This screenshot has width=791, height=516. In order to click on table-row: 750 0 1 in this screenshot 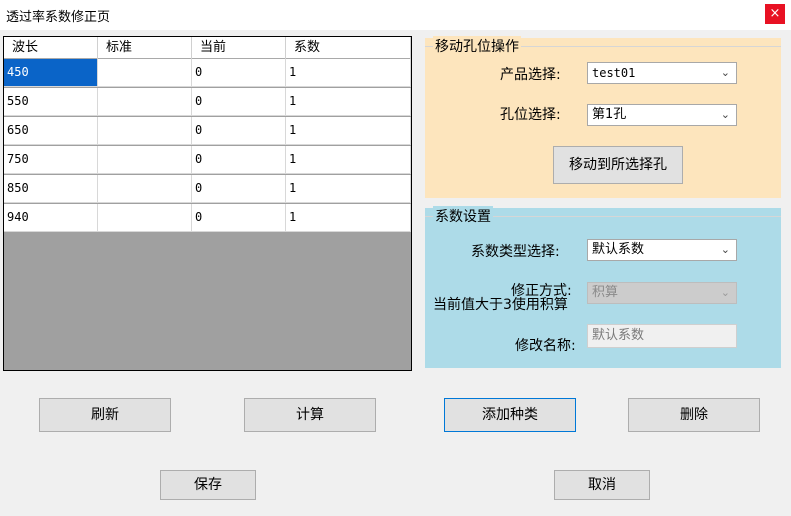, I will do `click(207, 160)`.